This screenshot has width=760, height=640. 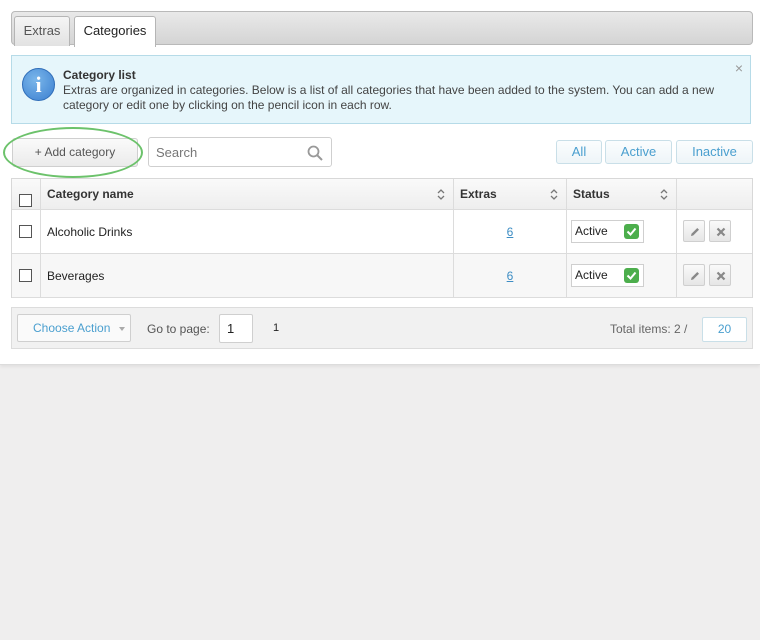 What do you see at coordinates (115, 31) in the screenshot?
I see `tab-categories: Categories` at bounding box center [115, 31].